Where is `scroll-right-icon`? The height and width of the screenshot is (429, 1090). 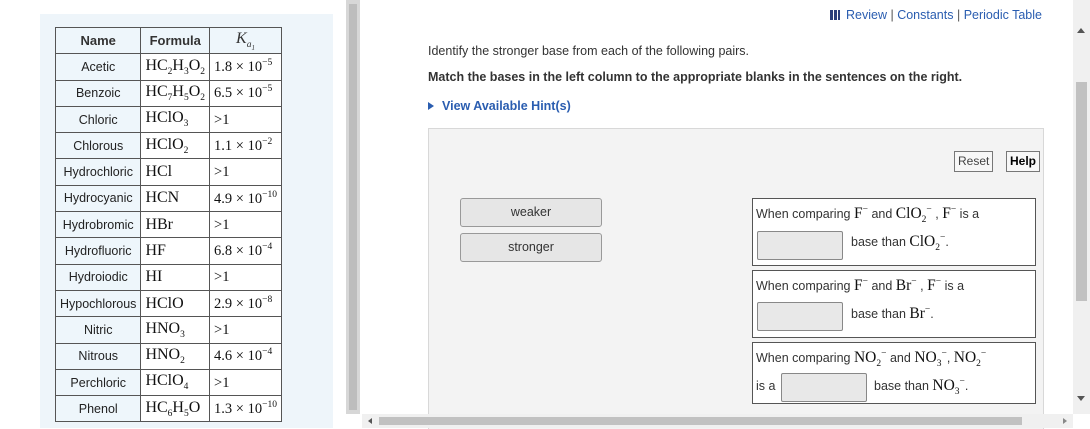 scroll-right-icon is located at coordinates (1065, 421).